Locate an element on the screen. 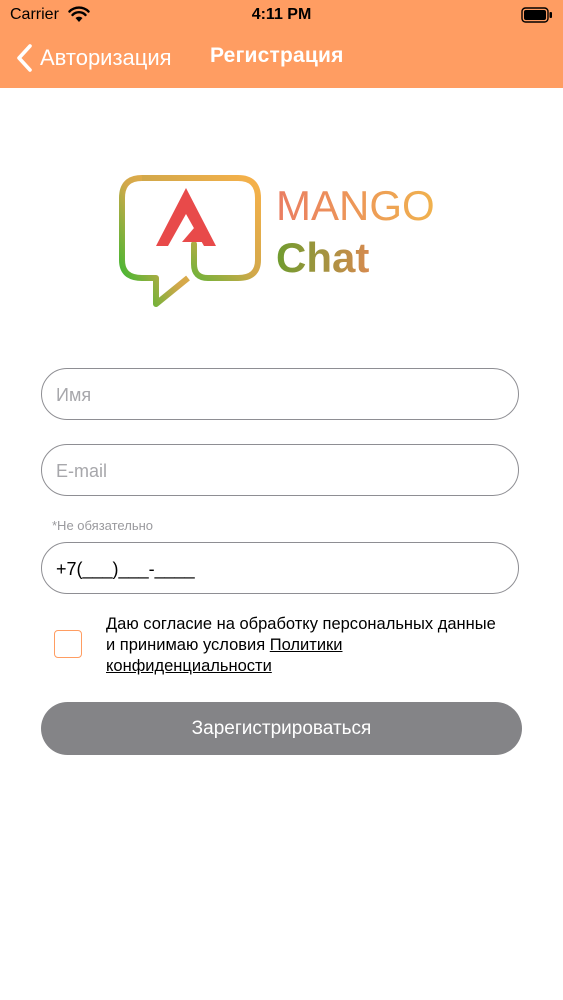 This screenshot has height=1000, width=563. back-label: Авторизация is located at coordinates (106, 57).